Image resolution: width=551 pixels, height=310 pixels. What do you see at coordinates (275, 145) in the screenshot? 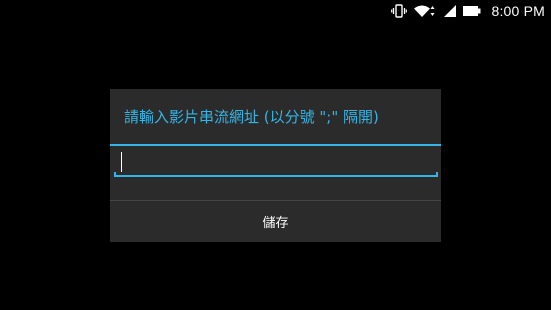
I see `title-divider` at bounding box center [275, 145].